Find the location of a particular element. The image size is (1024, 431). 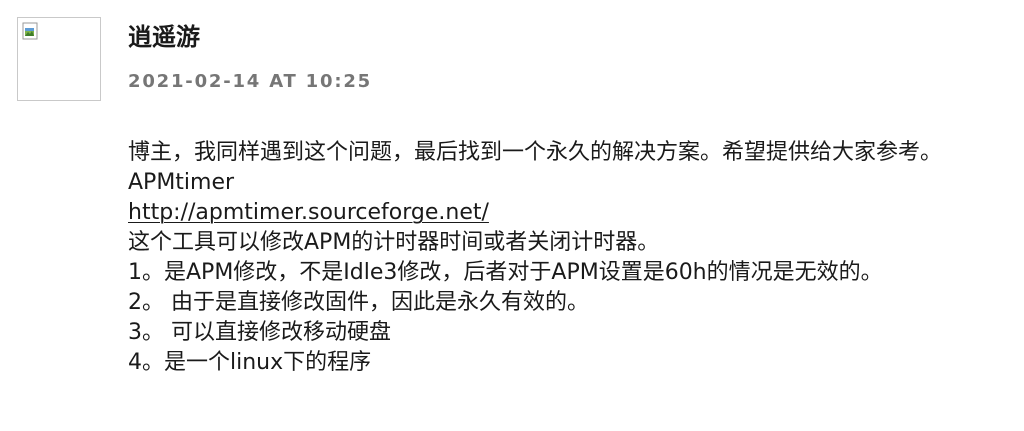

apmtimer-link: http://apmtimer.sourceforge.net/ is located at coordinates (308, 213).